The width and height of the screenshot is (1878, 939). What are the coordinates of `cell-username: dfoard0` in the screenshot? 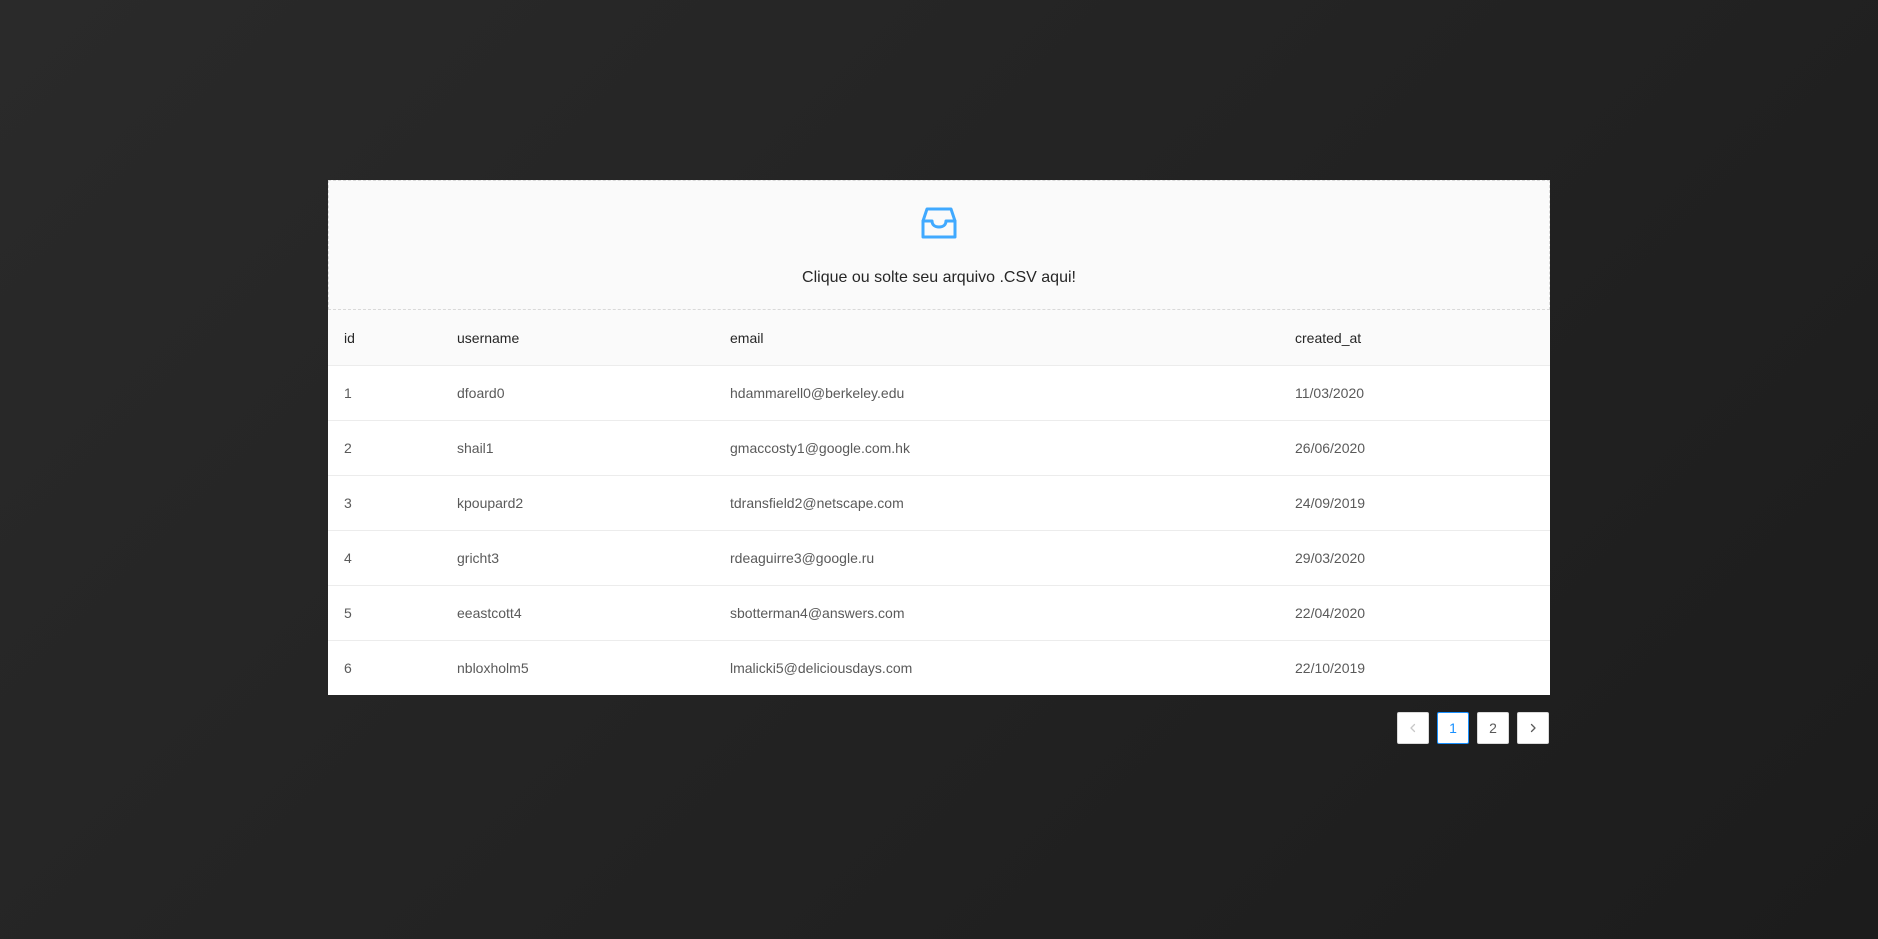 It's located at (577, 393).